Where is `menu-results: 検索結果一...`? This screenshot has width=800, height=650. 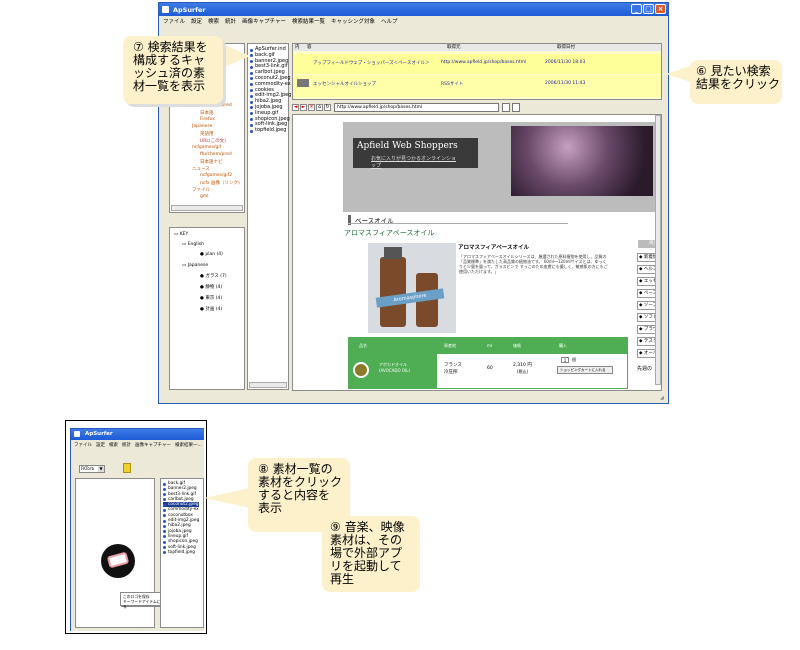 menu-results: 検索結果一... is located at coordinates (188, 445).